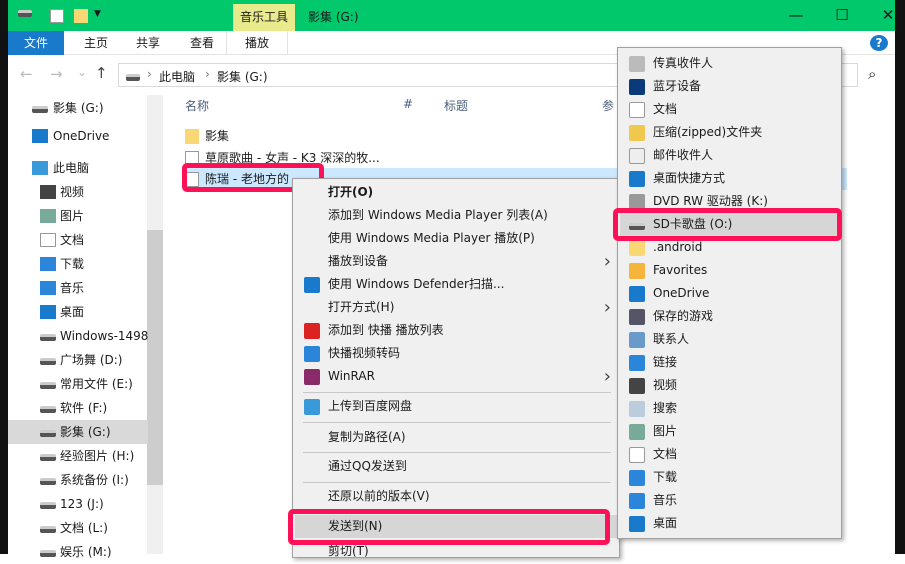  What do you see at coordinates (729, 500) in the screenshot?
I see `send-to-item: 音乐` at bounding box center [729, 500].